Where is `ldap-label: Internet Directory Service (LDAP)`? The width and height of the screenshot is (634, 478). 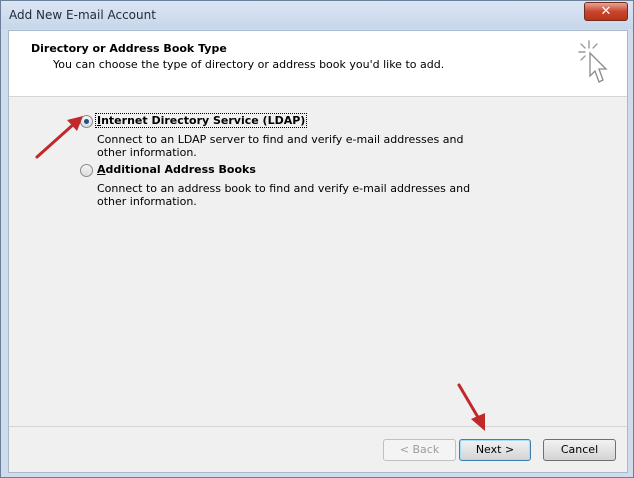
ldap-label: Internet Directory Service (LDAP) is located at coordinates (201, 120).